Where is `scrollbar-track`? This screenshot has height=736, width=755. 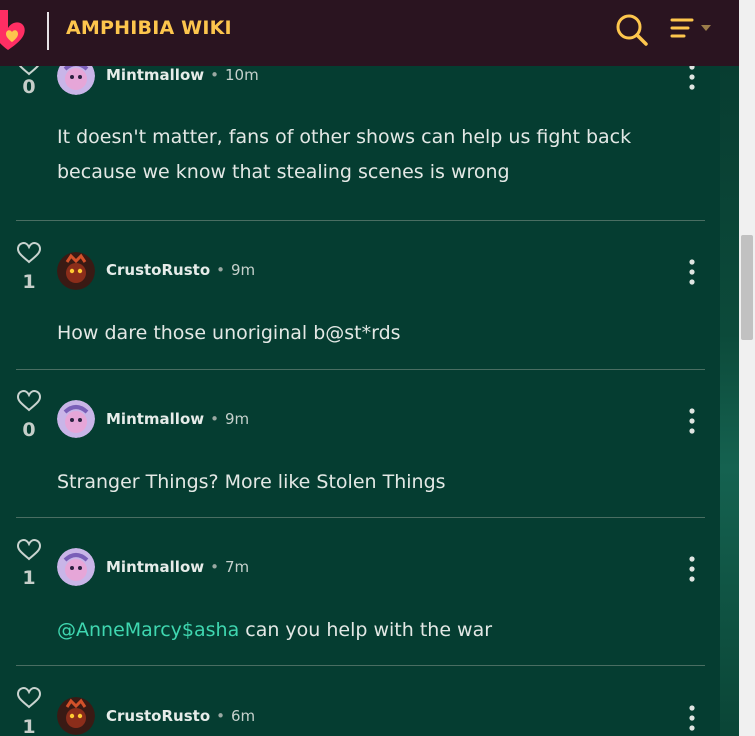 scrollbar-track is located at coordinates (747, 368).